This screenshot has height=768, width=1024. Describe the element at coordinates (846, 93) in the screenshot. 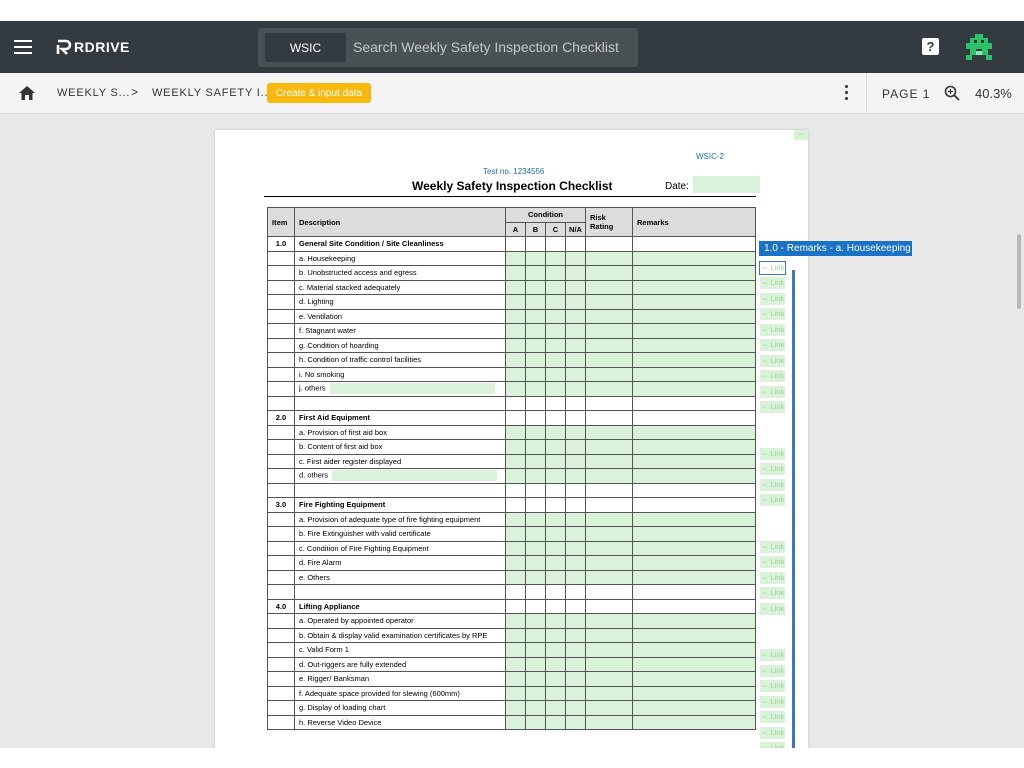

I see `more-options-icon` at that location.